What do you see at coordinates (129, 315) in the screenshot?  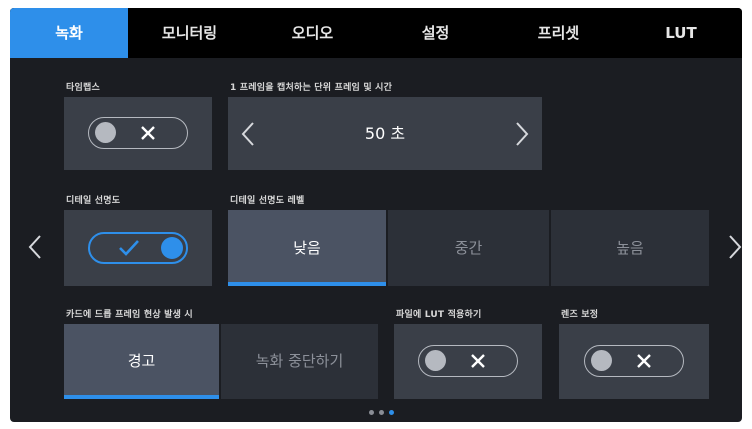 I see `dropped-frames-label: 카드에 드롭 프레임 현상 발생 시` at bounding box center [129, 315].